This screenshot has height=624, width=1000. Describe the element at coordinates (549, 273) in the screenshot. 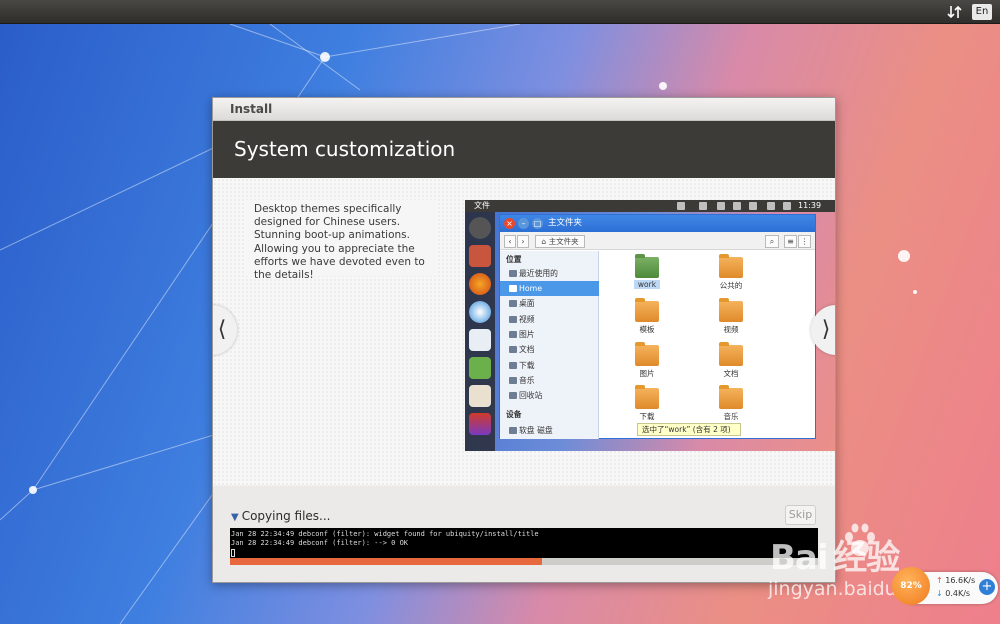

I see `sidebar-item-recent: 最近使用的` at that location.